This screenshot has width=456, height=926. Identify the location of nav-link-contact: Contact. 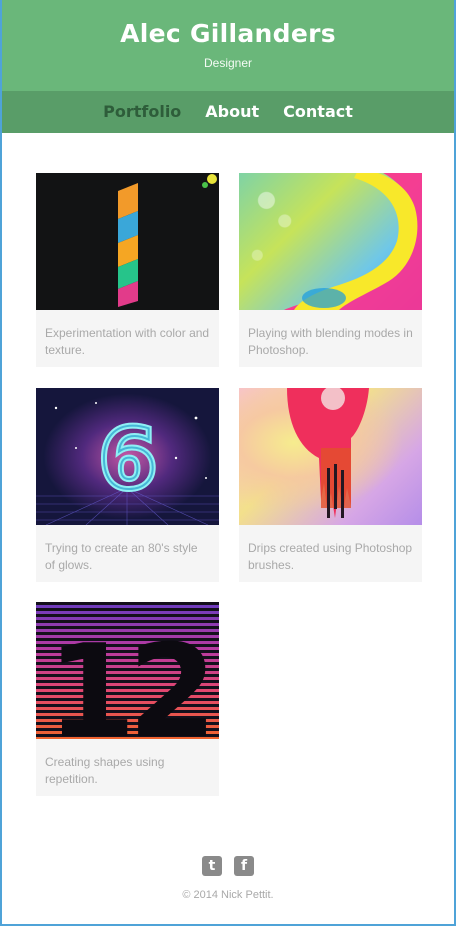
(318, 112).